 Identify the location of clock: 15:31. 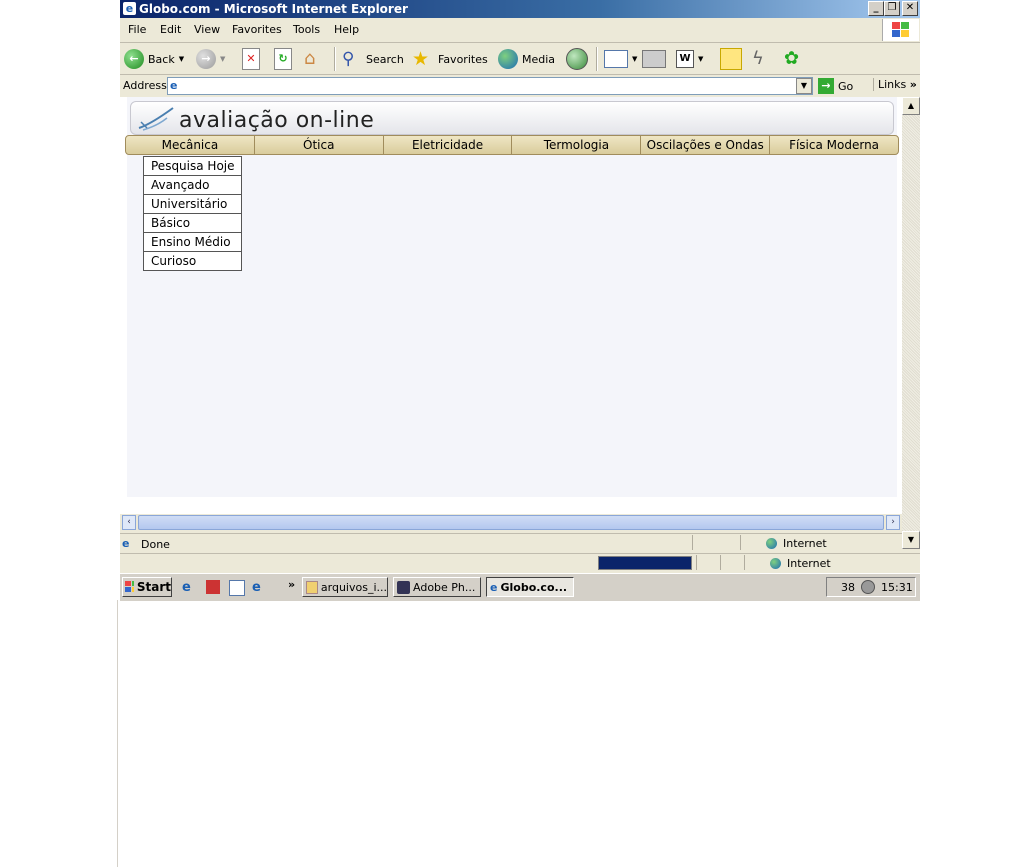
(897, 587).